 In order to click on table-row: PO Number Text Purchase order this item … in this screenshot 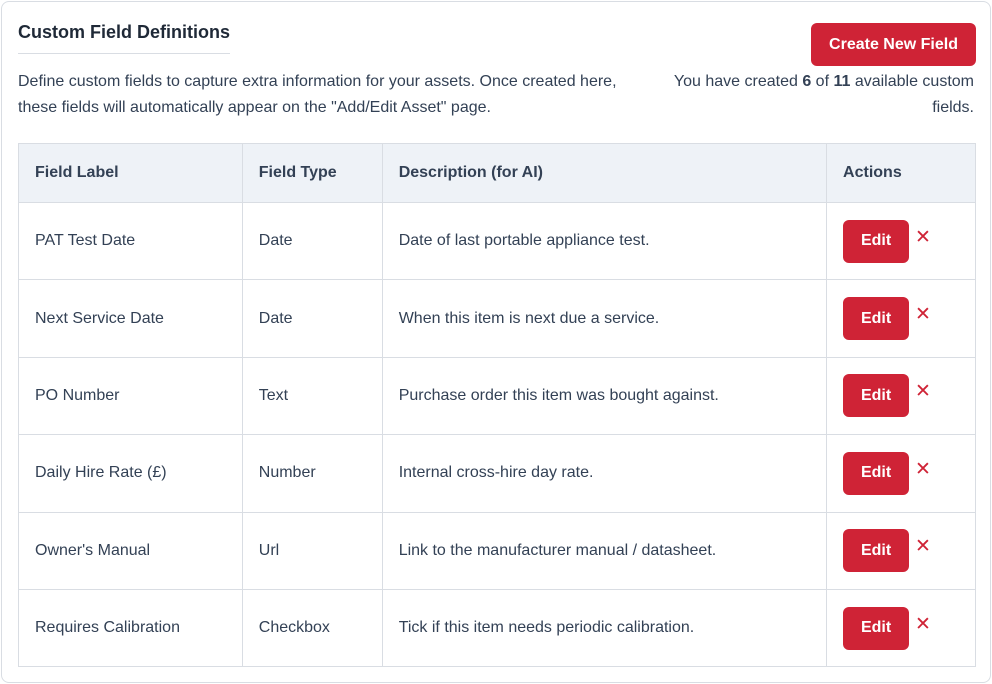, I will do `click(497, 396)`.